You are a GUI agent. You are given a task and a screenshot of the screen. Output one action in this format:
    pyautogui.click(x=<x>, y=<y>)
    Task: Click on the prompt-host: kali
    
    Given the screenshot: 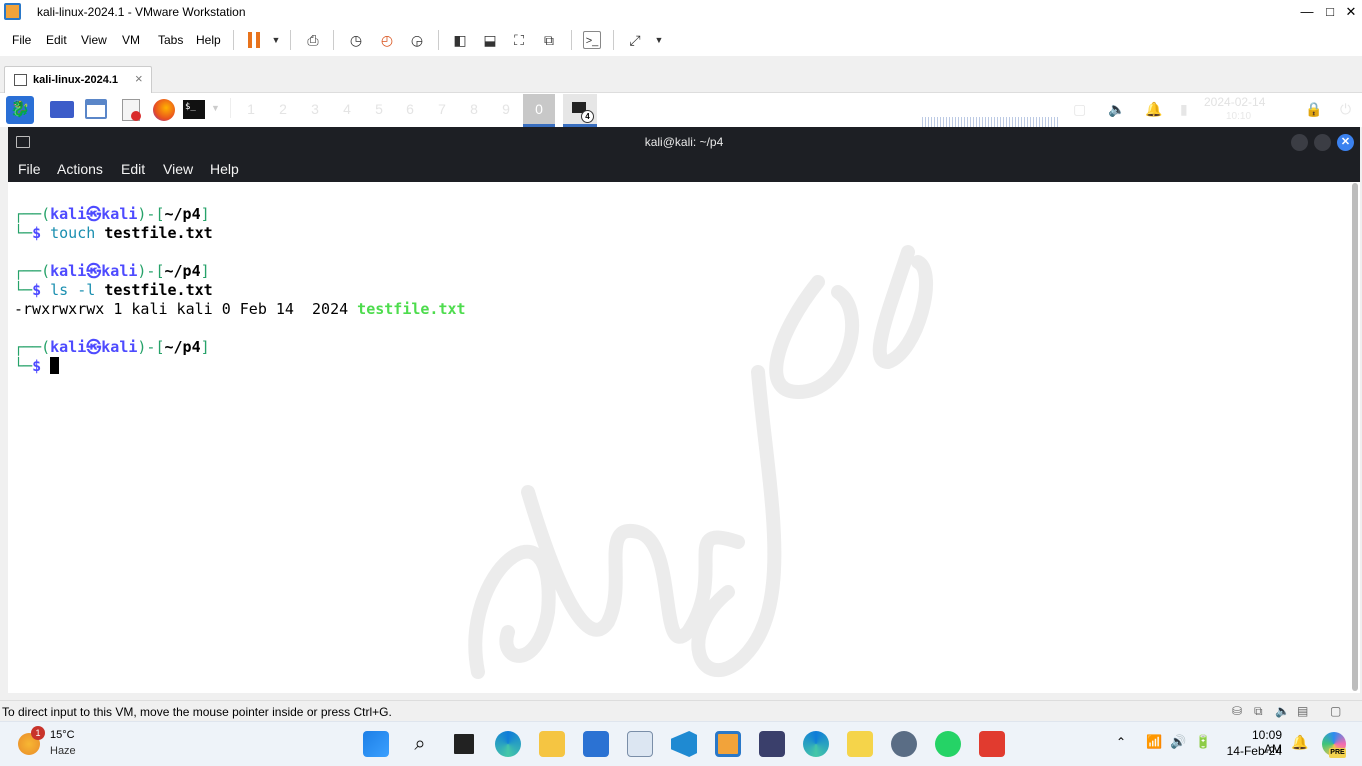 What is the action you would take?
    pyautogui.click(x=119, y=347)
    